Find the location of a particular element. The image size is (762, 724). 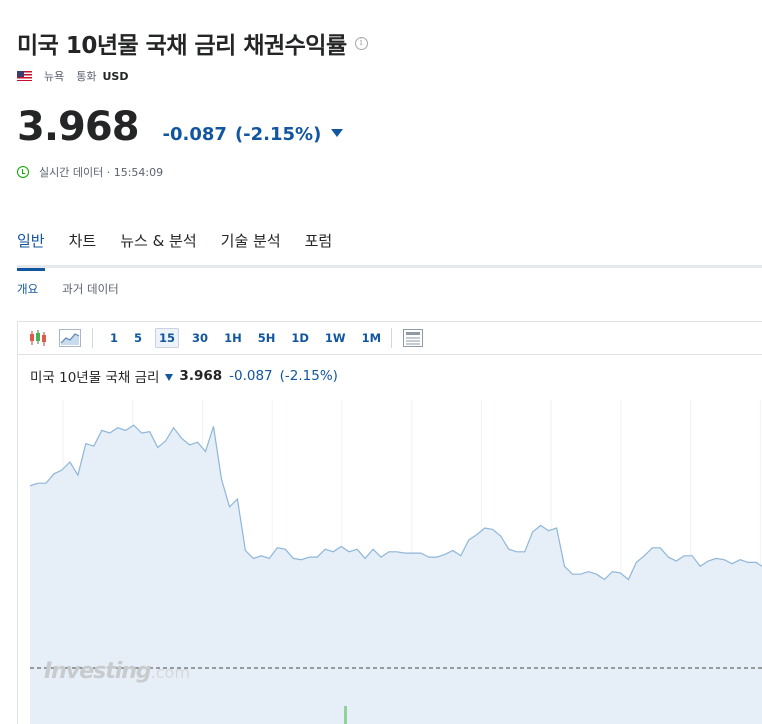

title-row: 미국 10년물 국채 금리 채권수익률 i is located at coordinates (192, 43).